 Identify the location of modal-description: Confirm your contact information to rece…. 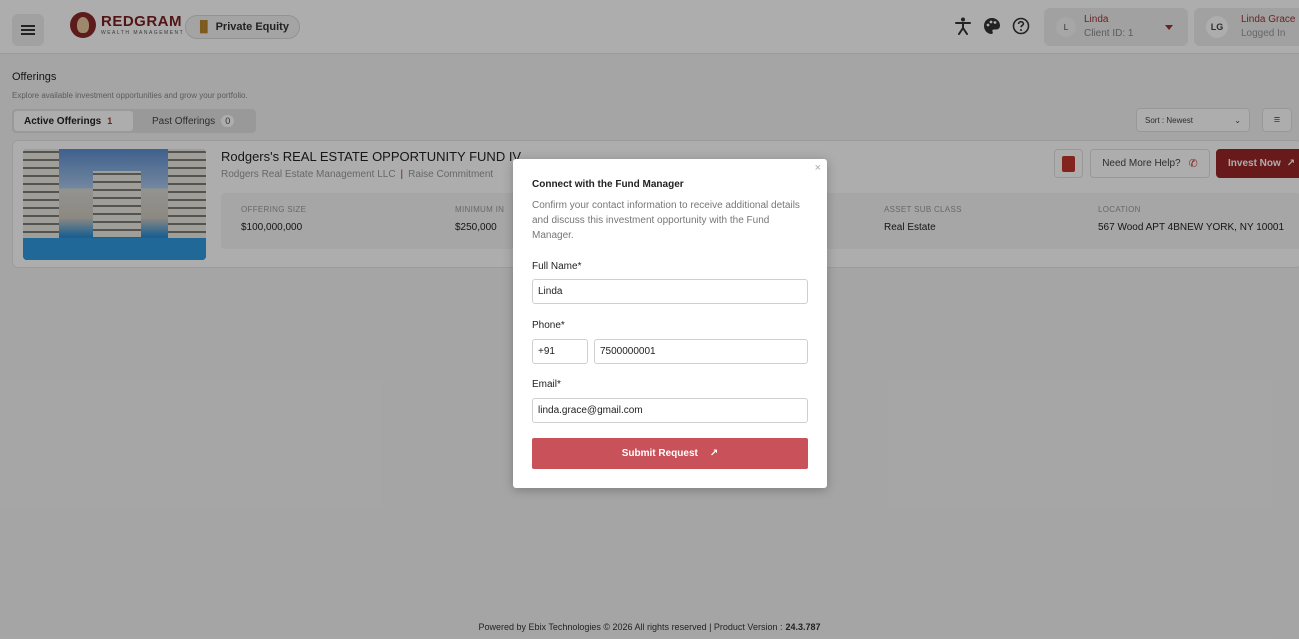
(666, 220).